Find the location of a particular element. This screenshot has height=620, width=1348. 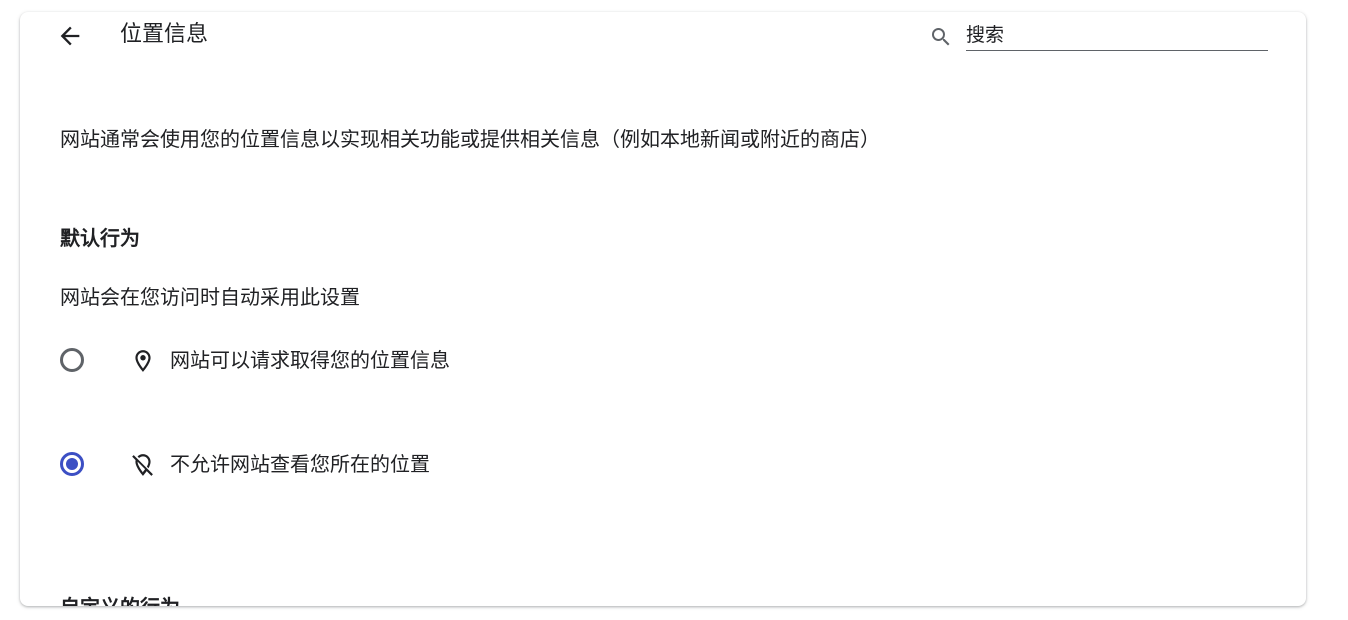

arrow-back-icon is located at coordinates (70, 36).